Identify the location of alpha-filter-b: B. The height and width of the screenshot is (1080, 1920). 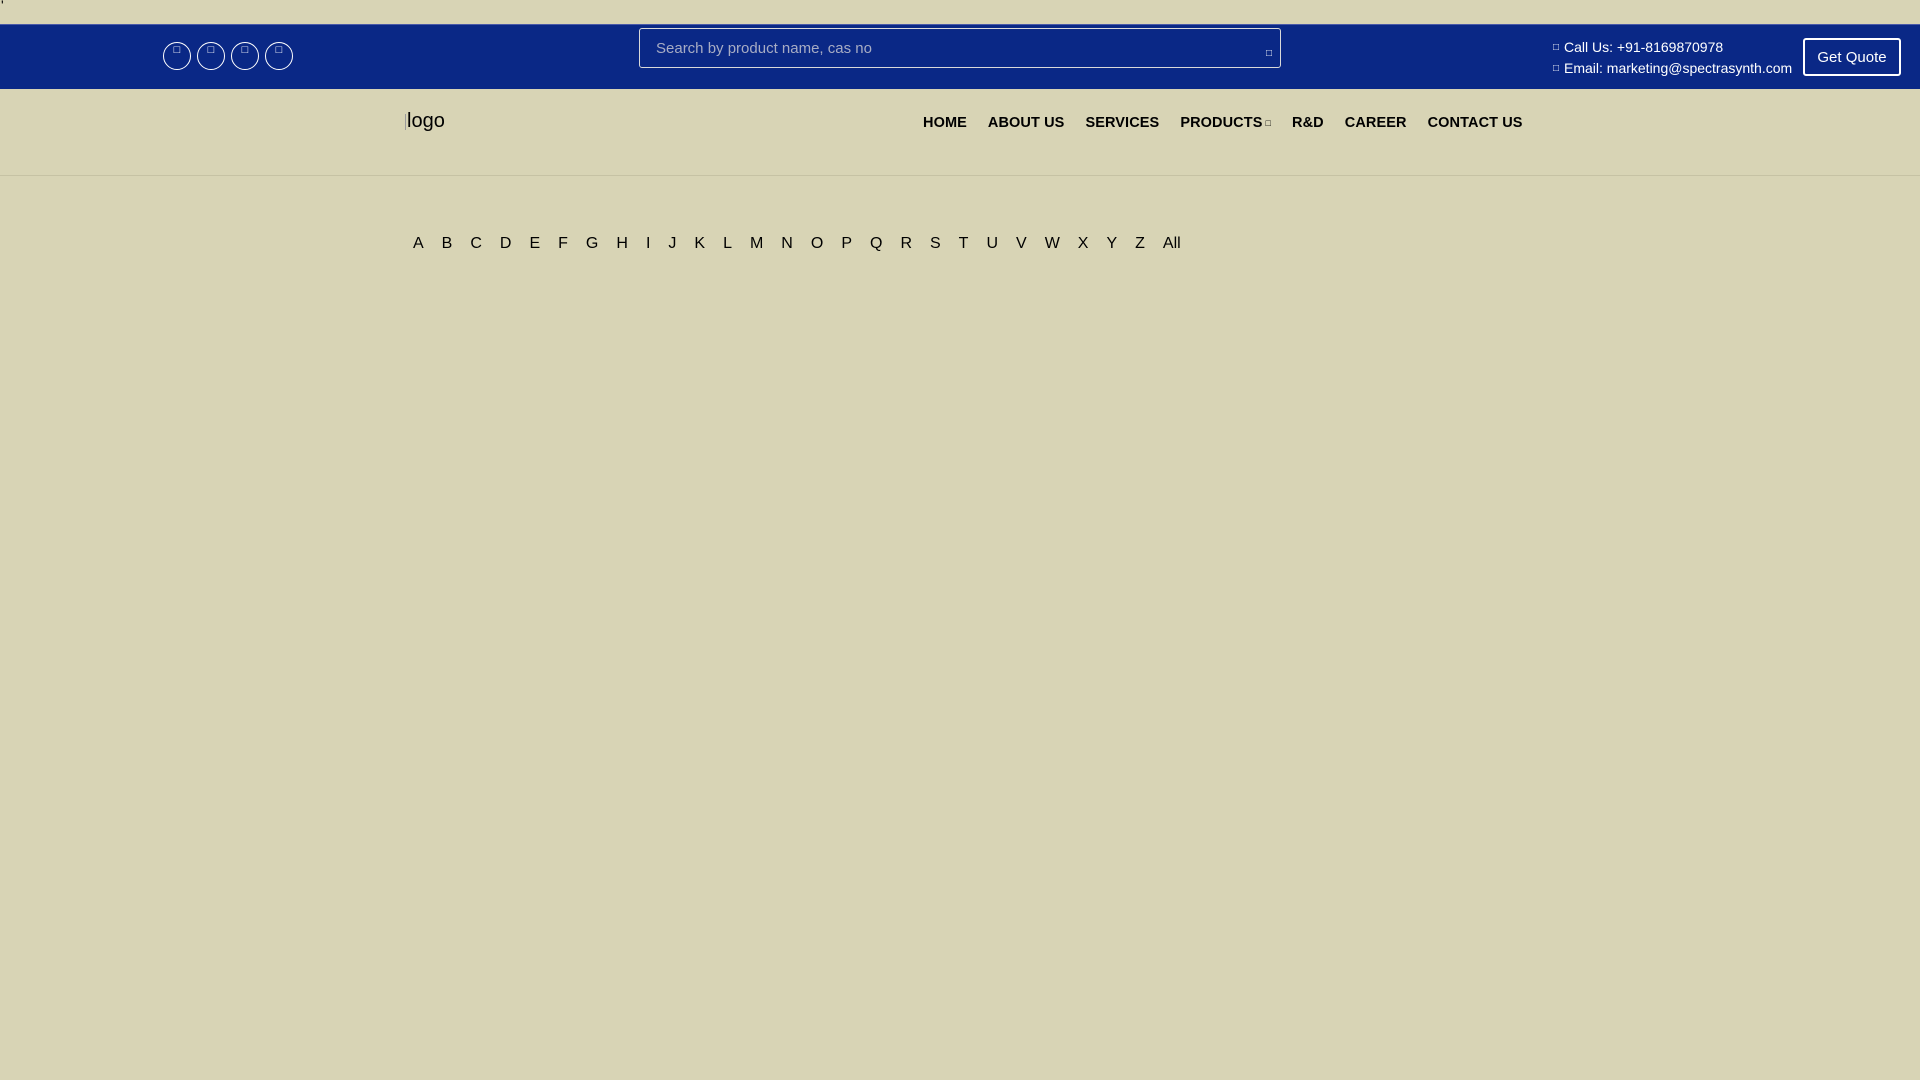
(447, 244).